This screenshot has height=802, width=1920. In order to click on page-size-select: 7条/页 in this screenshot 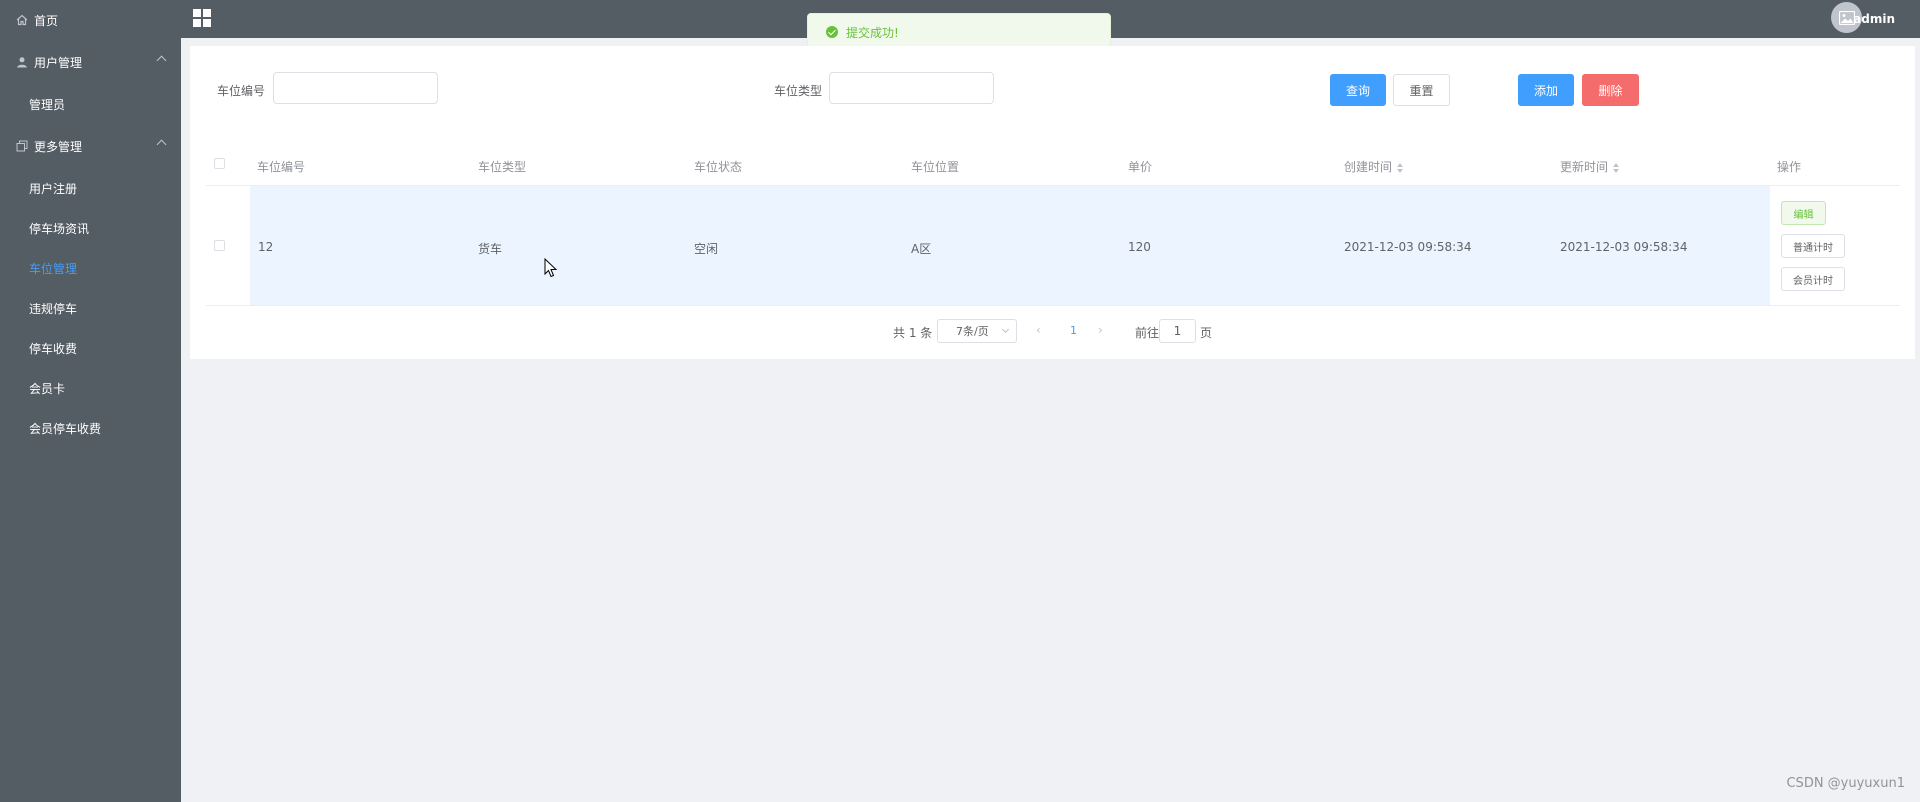, I will do `click(977, 331)`.